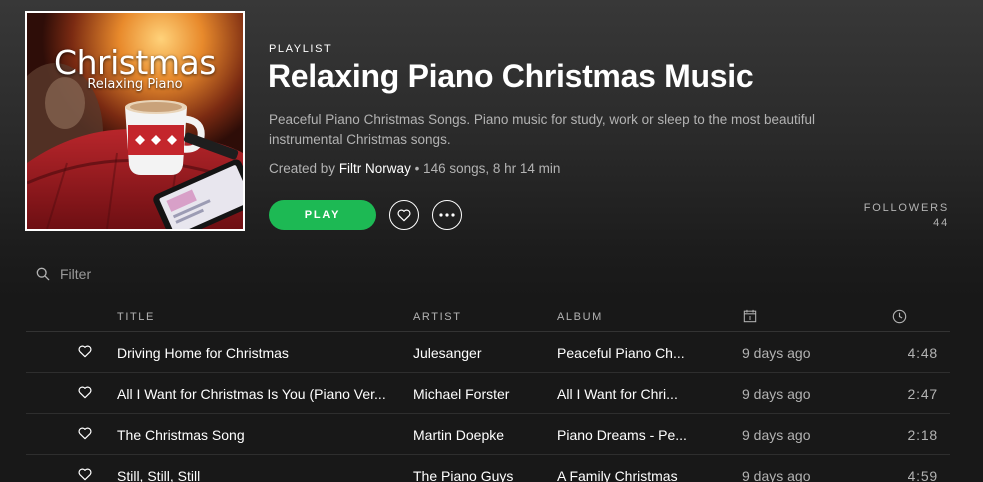  I want to click on column-header-duration, so click(899, 318).